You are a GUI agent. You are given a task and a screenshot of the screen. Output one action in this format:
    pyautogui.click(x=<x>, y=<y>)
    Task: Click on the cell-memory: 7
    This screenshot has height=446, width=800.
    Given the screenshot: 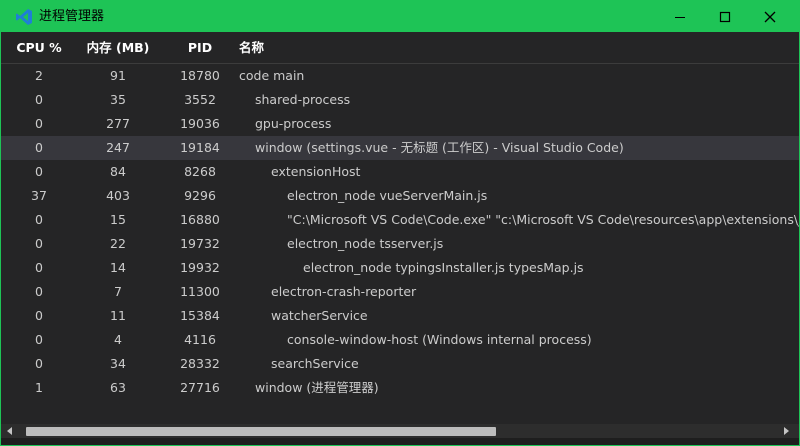 What is the action you would take?
    pyautogui.click(x=118, y=291)
    